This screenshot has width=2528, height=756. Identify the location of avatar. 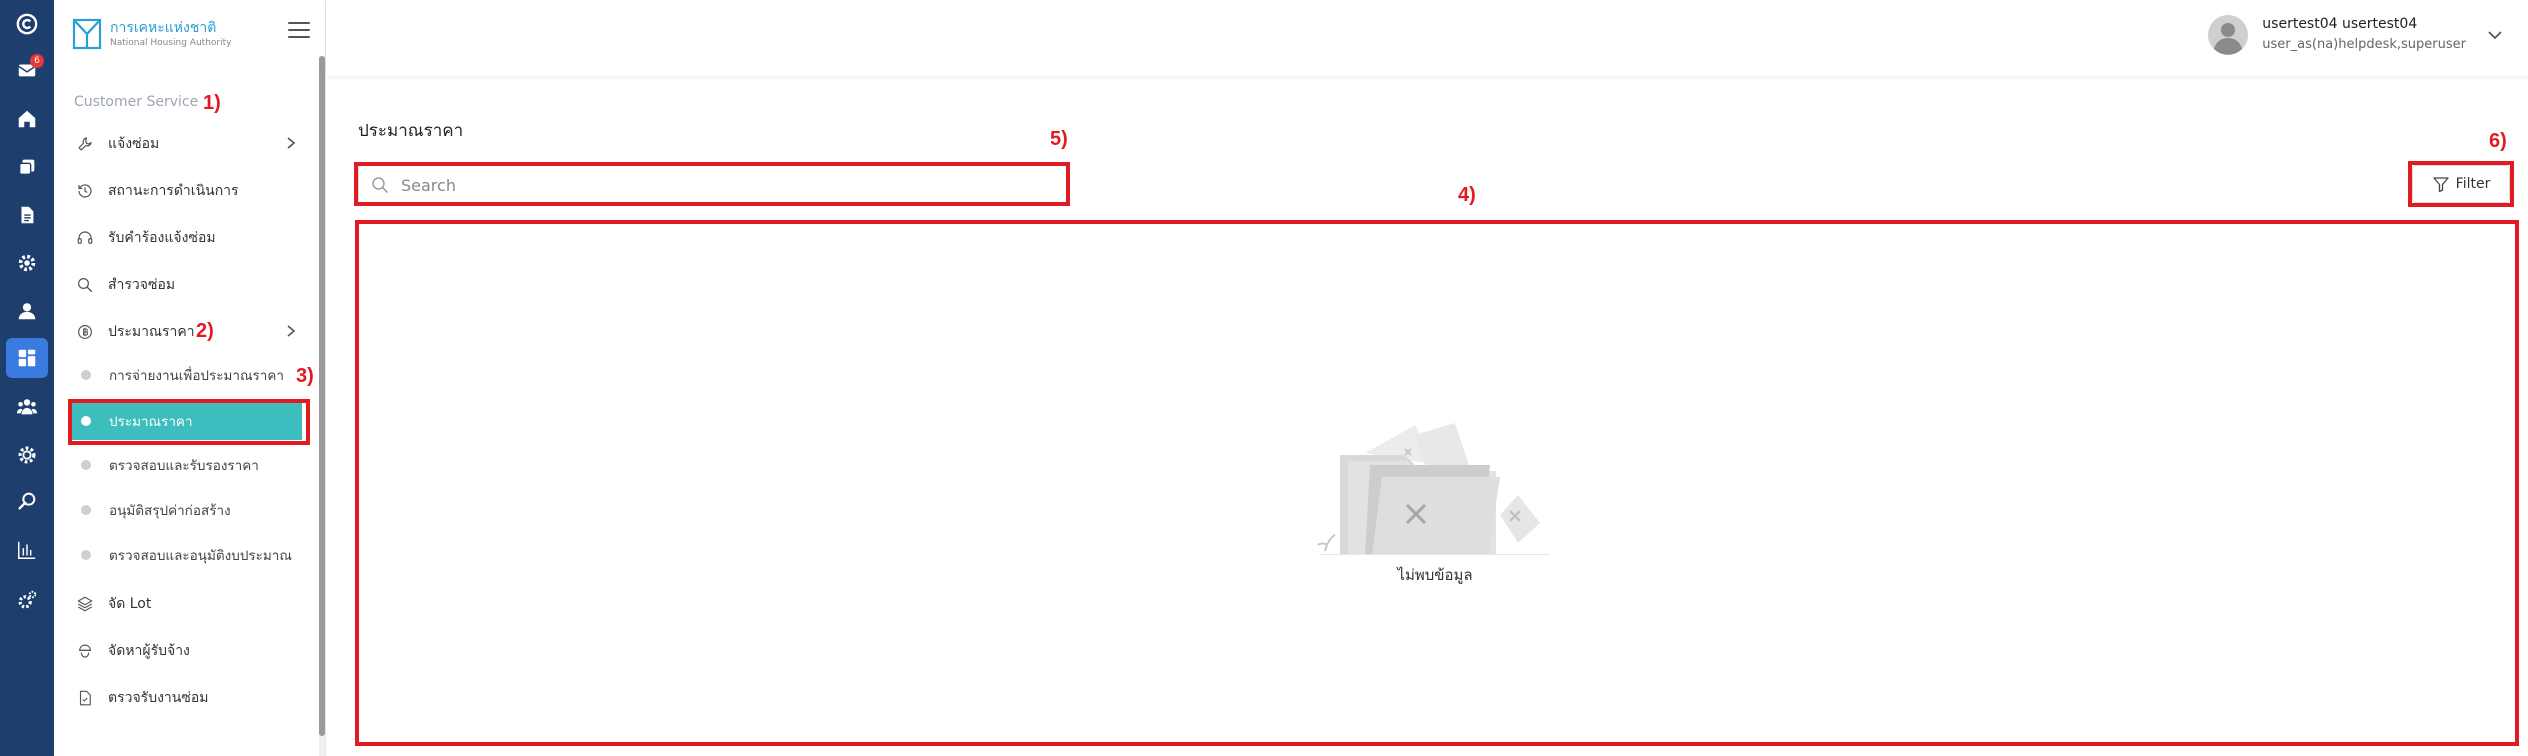
(2228, 35).